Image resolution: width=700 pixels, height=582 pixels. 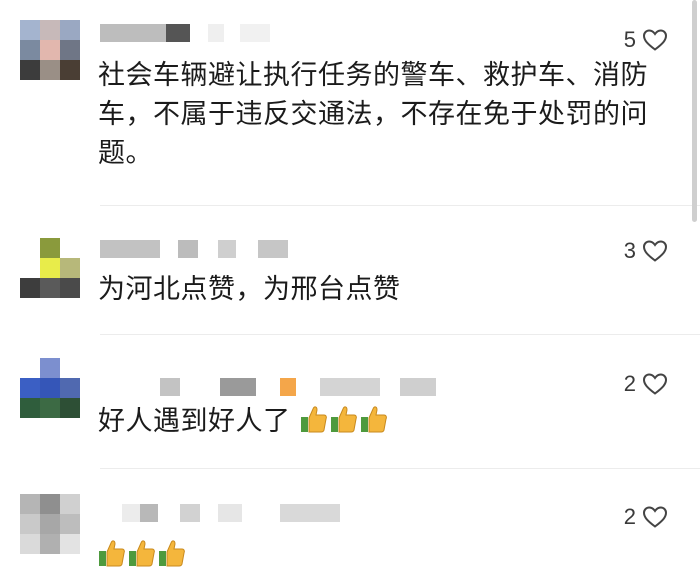 What do you see at coordinates (629, 250) in the screenshot?
I see `like-count: 3` at bounding box center [629, 250].